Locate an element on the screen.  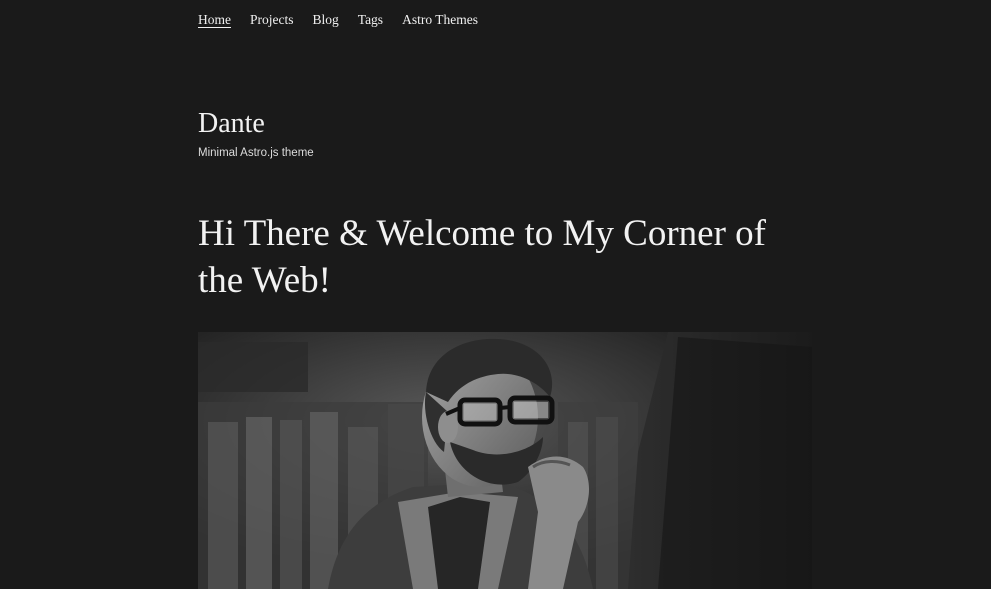
nav-astro-themes-link: Astro Themes is located at coordinates (440, 20).